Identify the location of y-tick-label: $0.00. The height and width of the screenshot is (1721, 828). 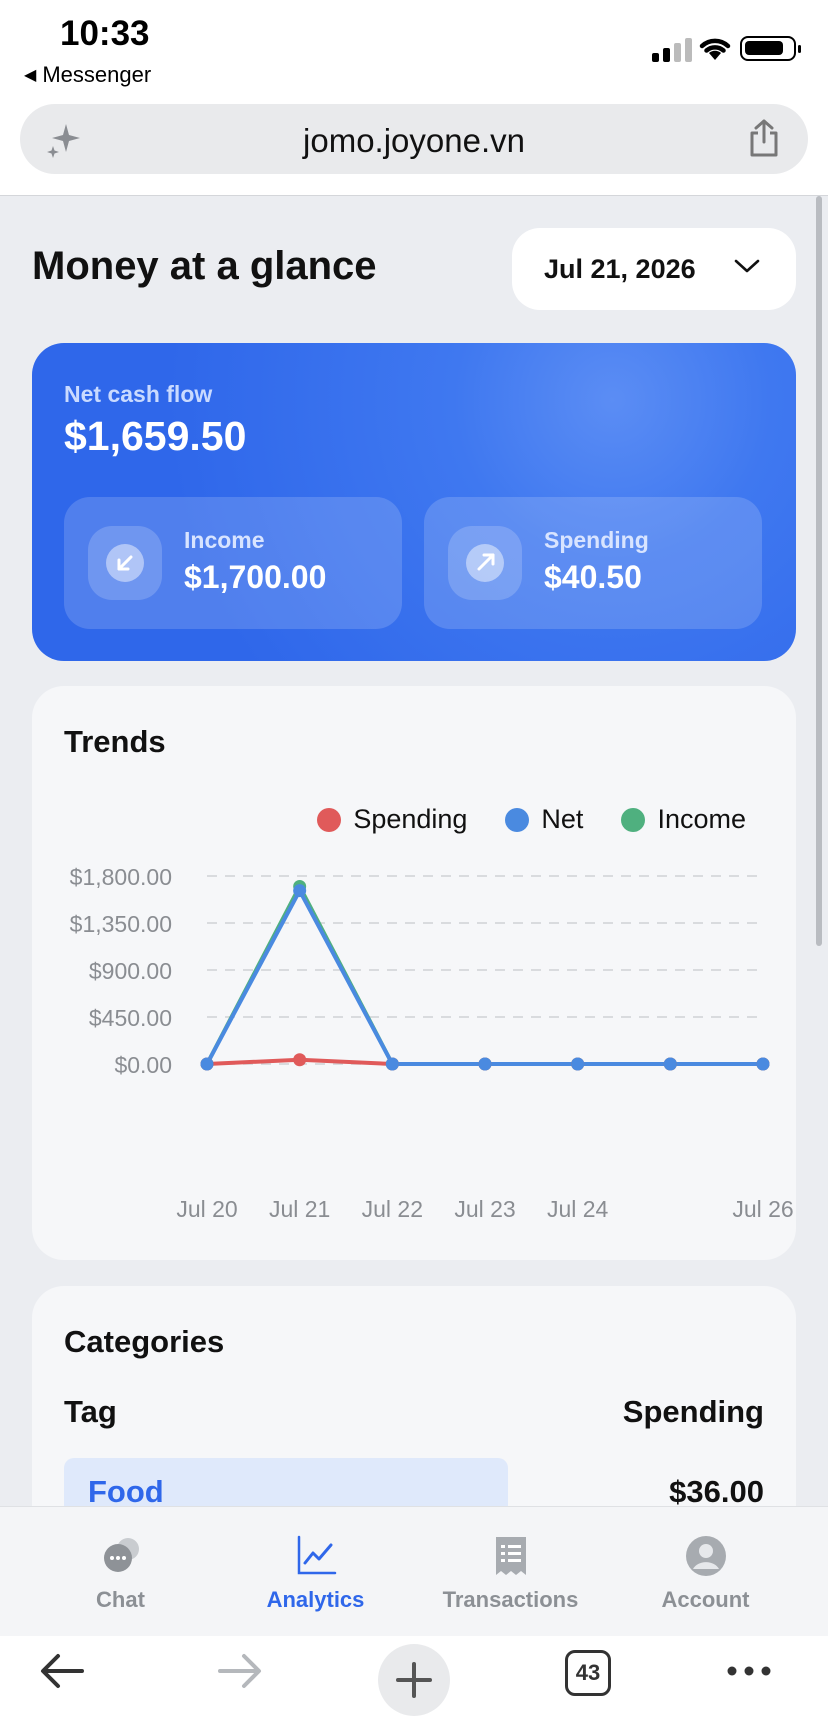
(143, 1065).